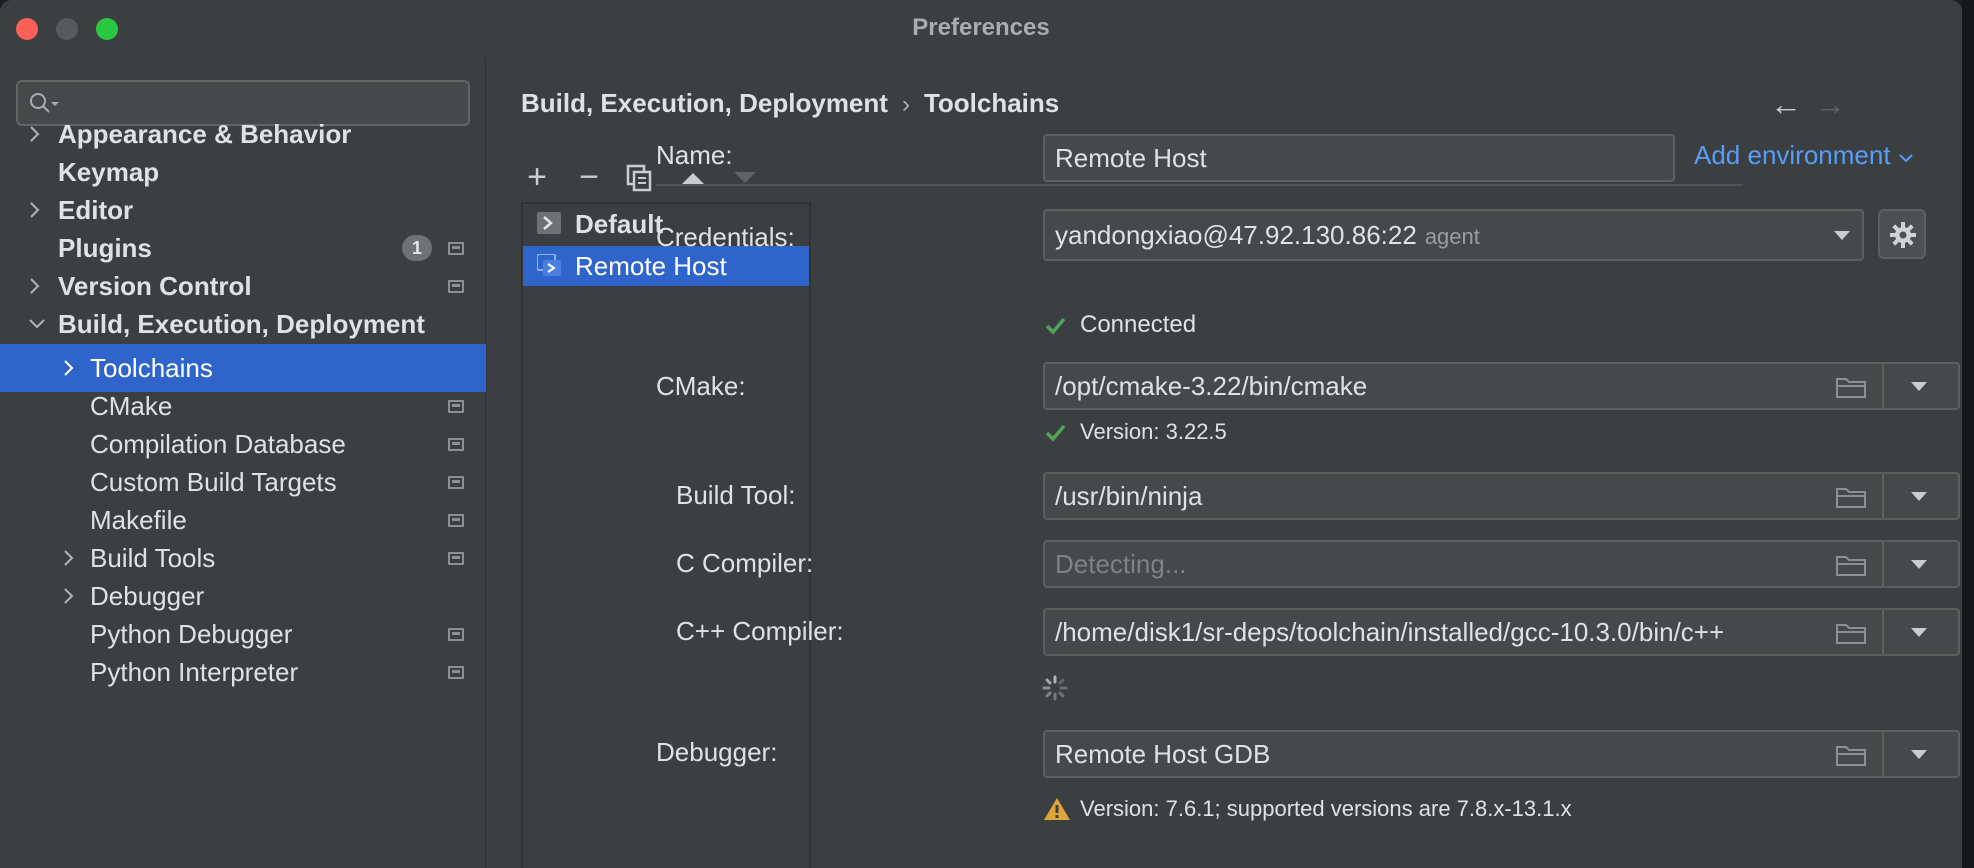 The image size is (1974, 868). Describe the element at coordinates (736, 495) in the screenshot. I see `build-tool-label: Build Tool:` at that location.